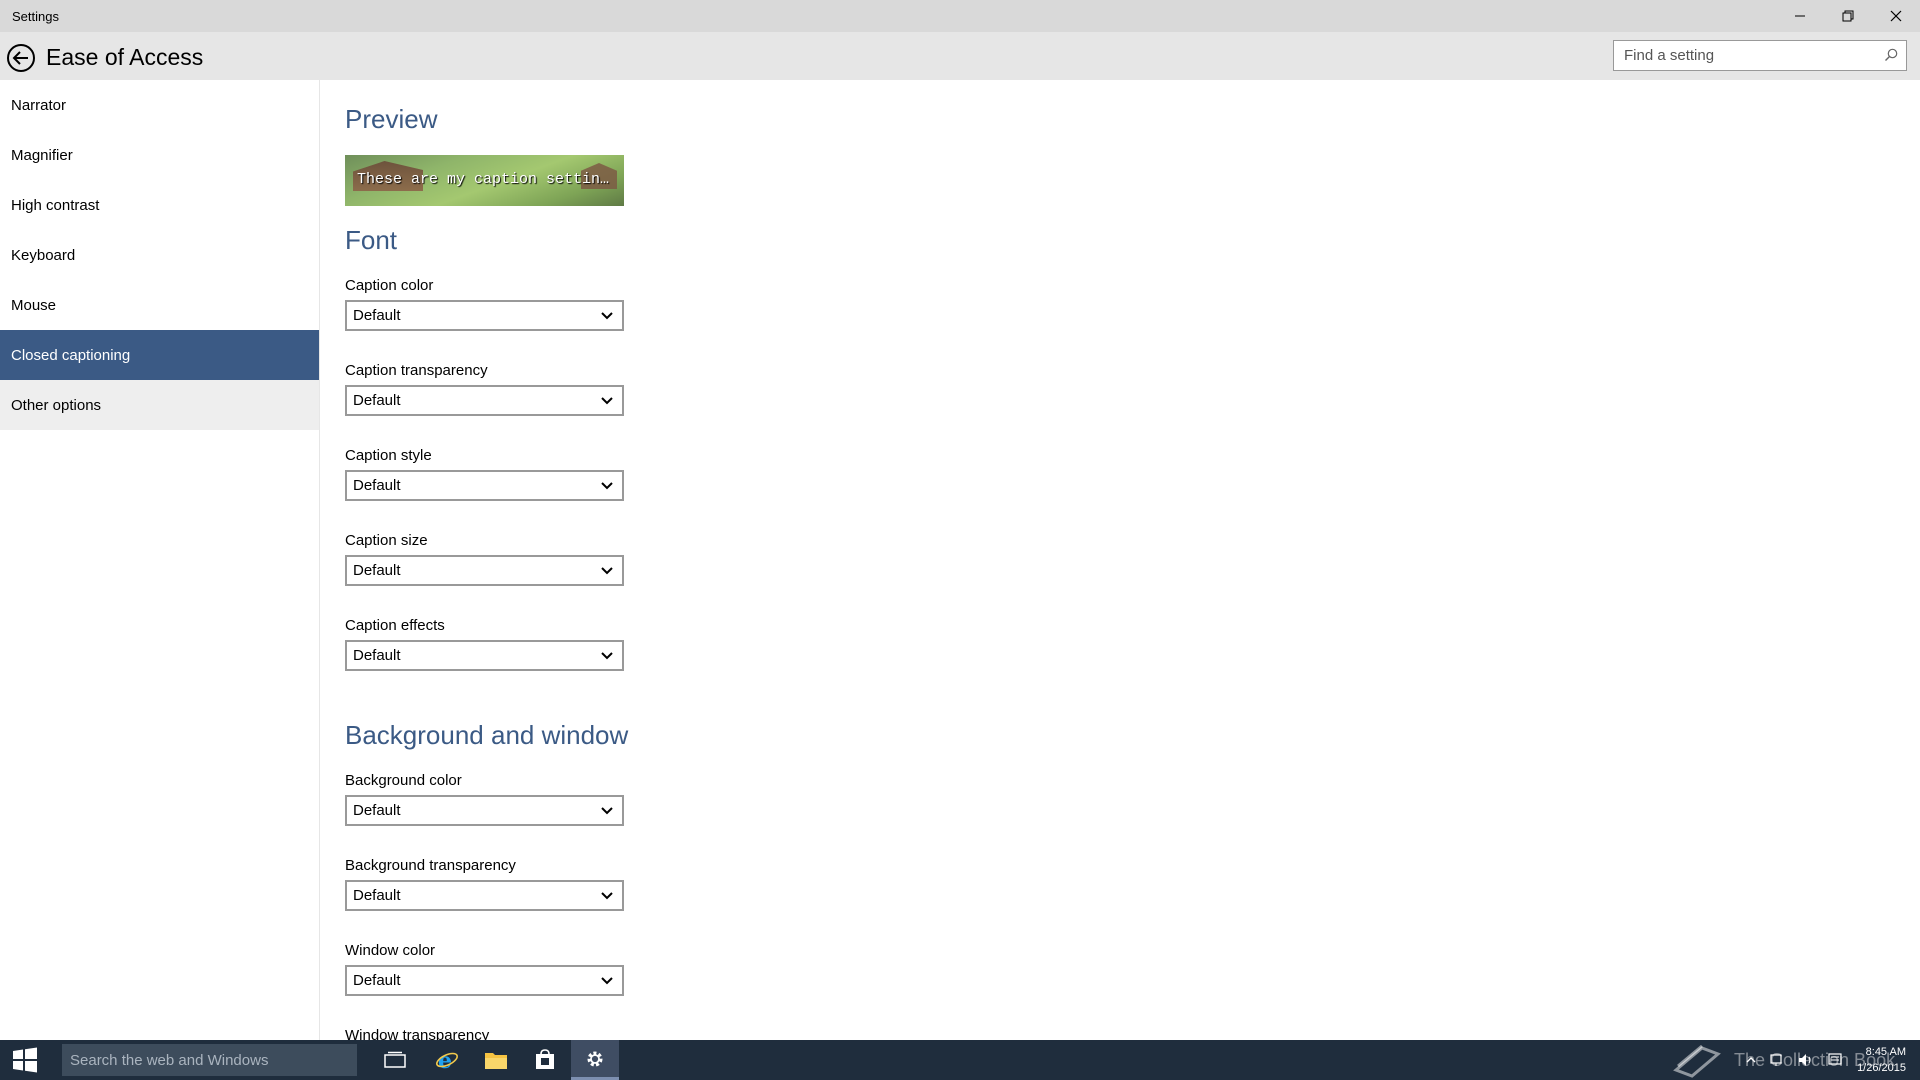 The image size is (1920, 1080). What do you see at coordinates (1751, 1060) in the screenshot?
I see `chevron-up-icon` at bounding box center [1751, 1060].